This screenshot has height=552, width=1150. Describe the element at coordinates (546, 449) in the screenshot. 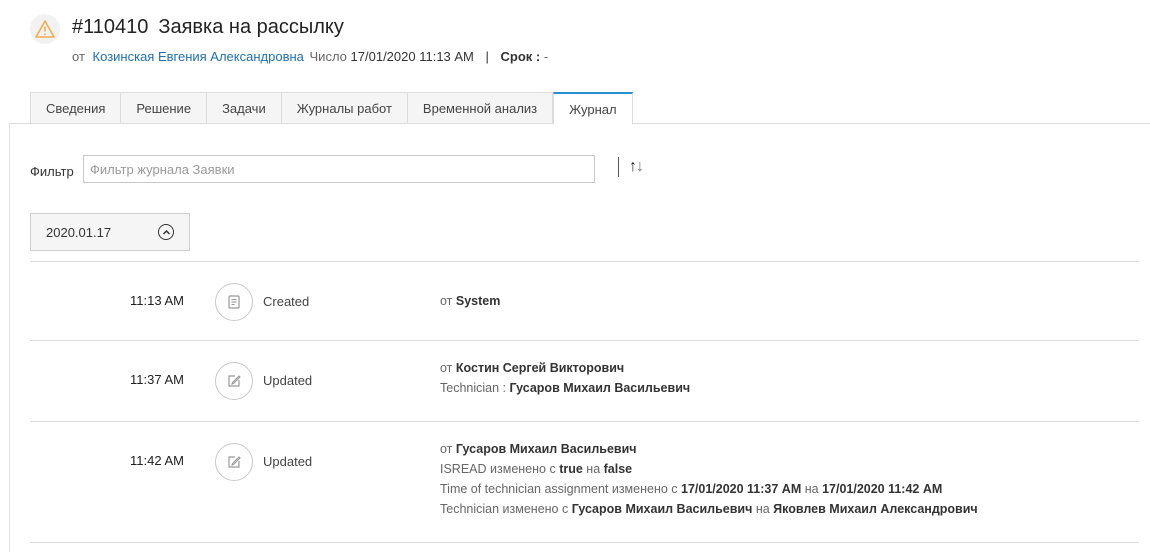

I see `entry-author: Гусаров Михаил Васильевич` at that location.